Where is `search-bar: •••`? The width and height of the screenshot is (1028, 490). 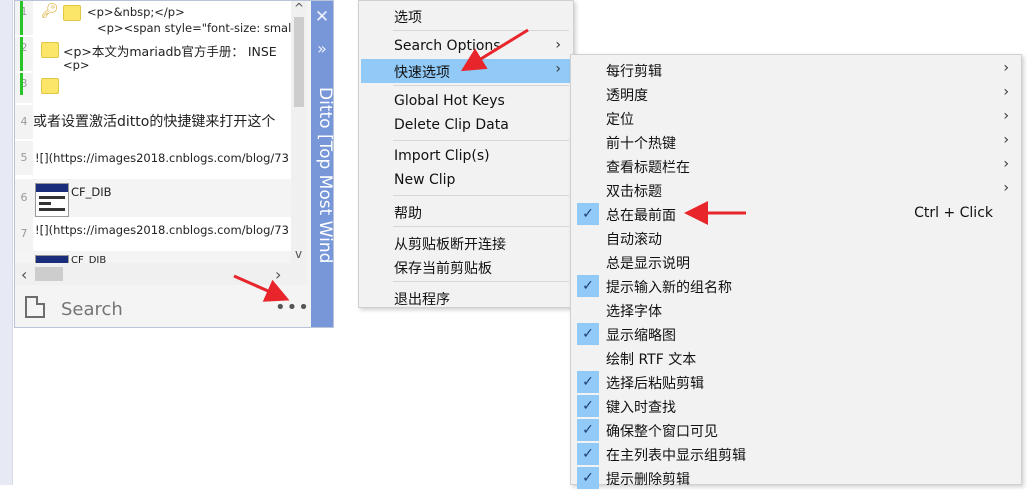 search-bar: ••• is located at coordinates (162, 307).